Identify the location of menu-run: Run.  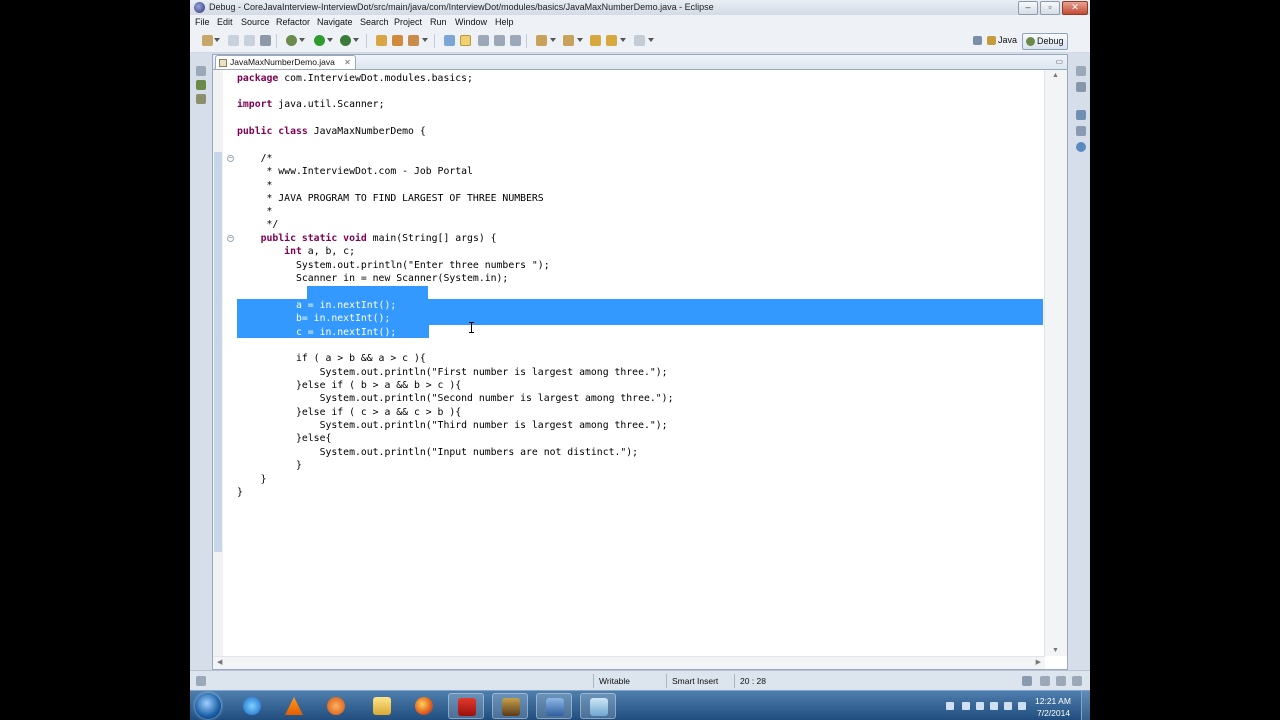
(438, 22).